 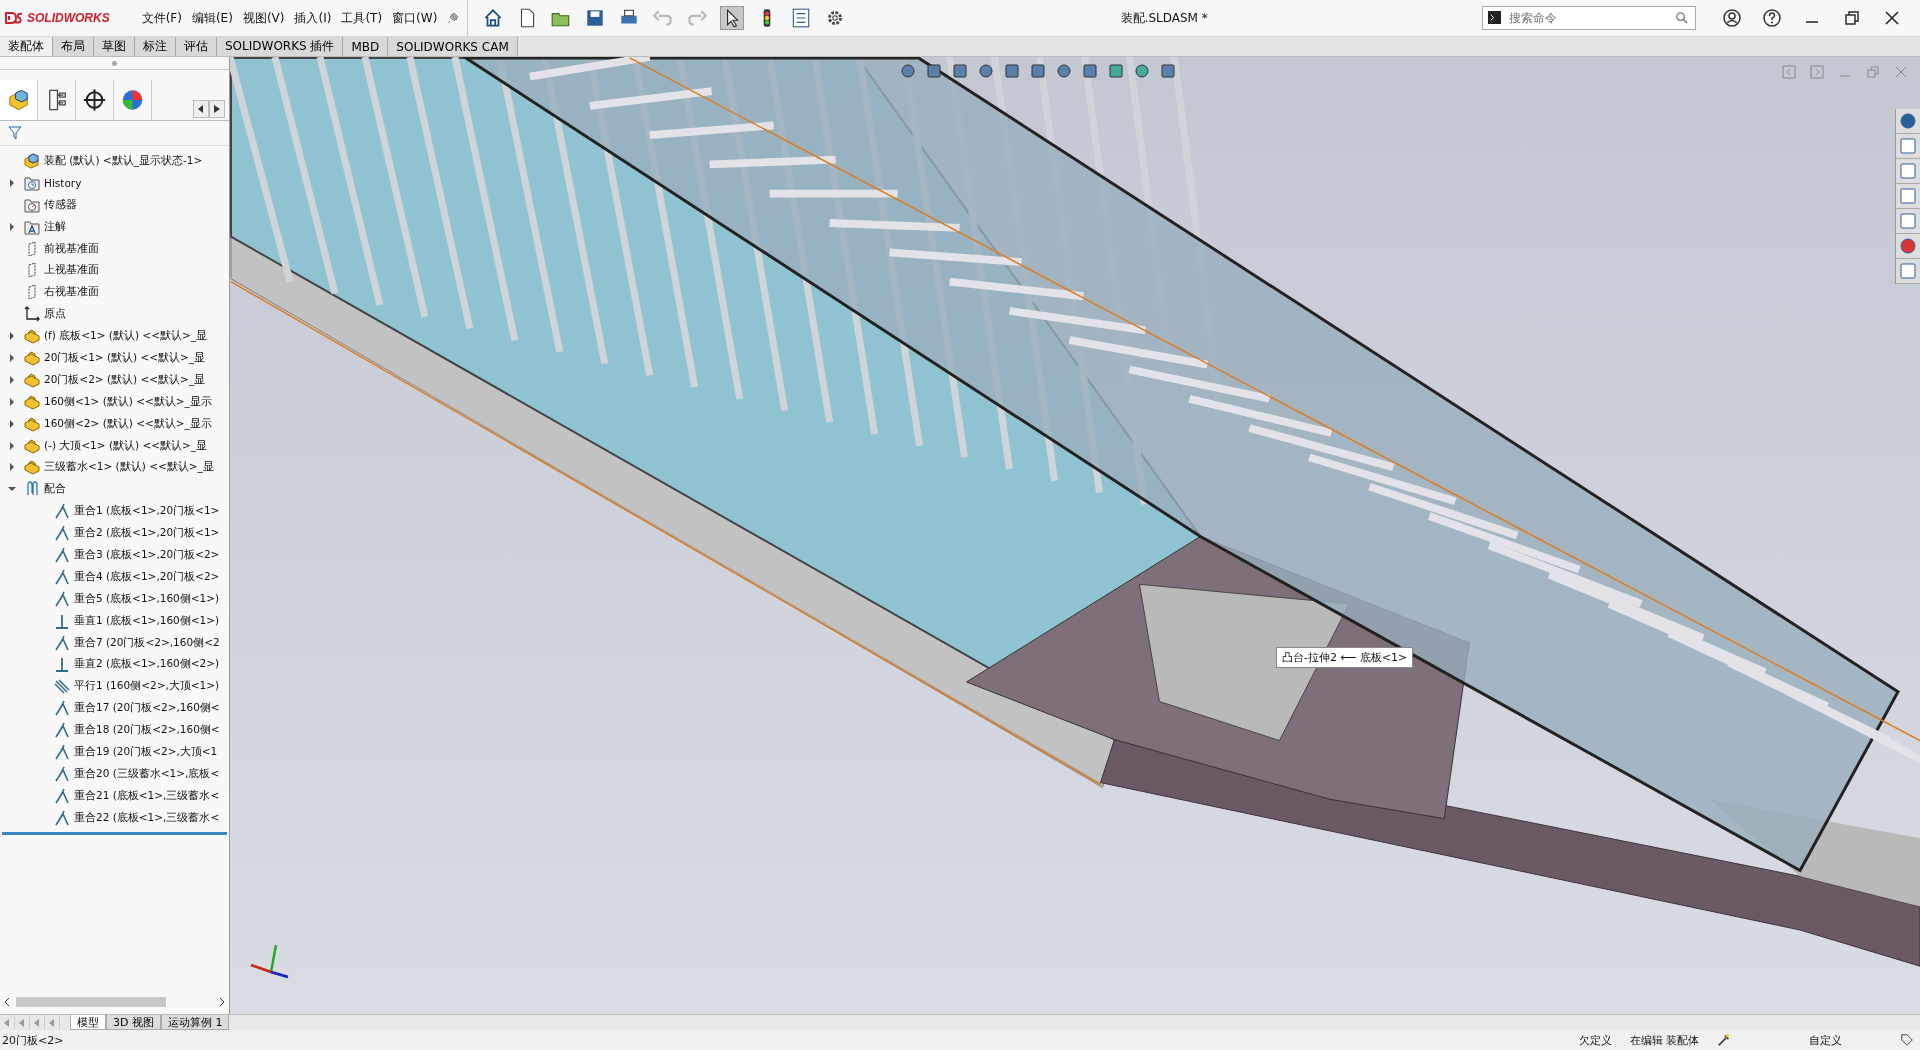 I want to click on command-tab: SOLIDWORKS CAM, so click(x=453, y=46).